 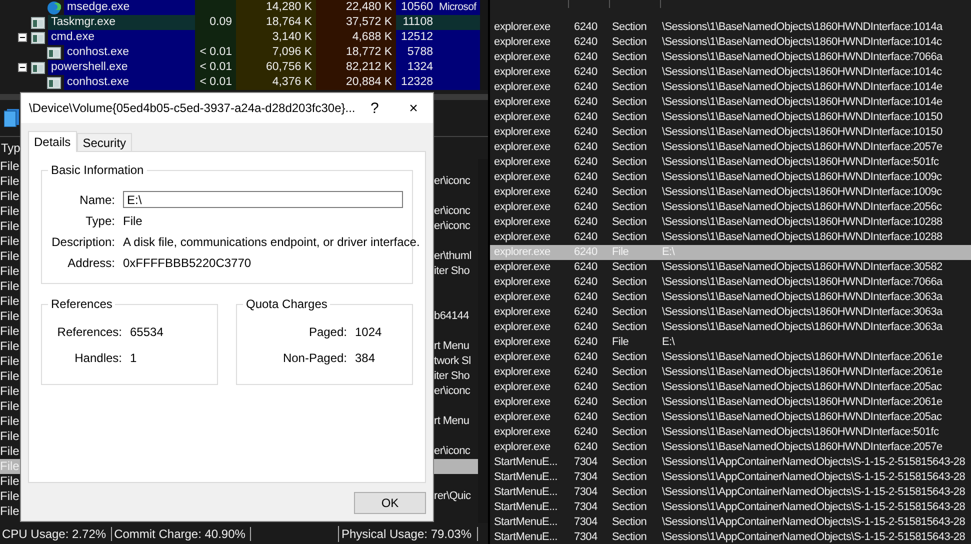 I want to click on handles-icon, so click(x=12, y=118).